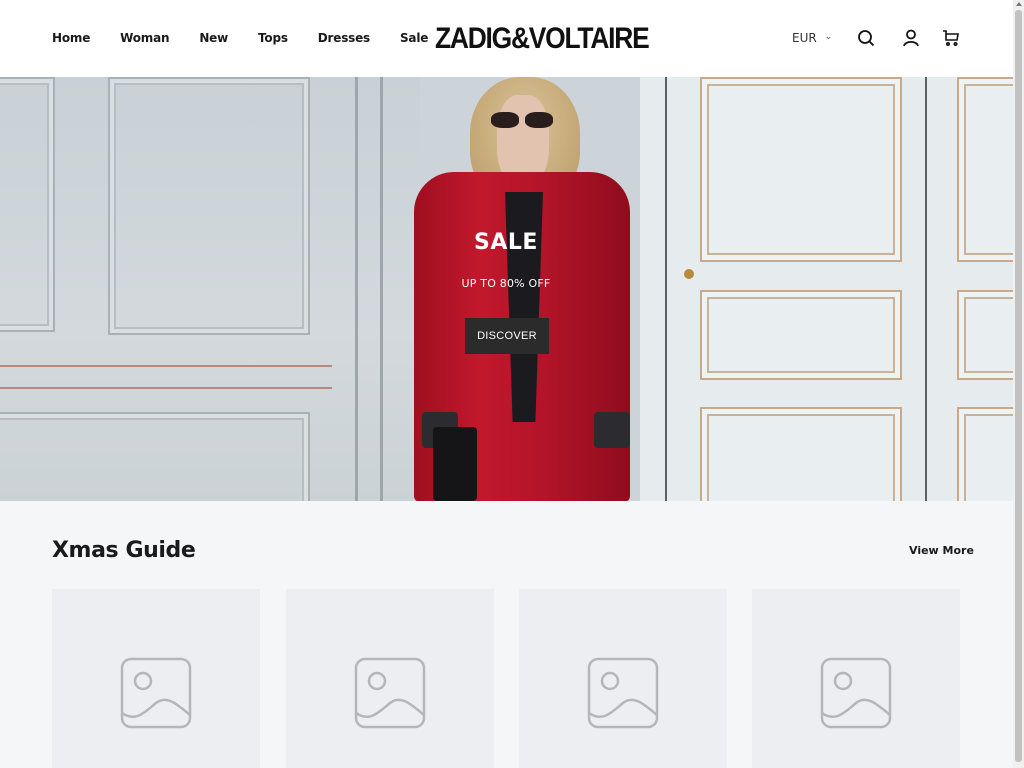 This screenshot has width=1024, height=768. Describe the element at coordinates (506, 260) in the screenshot. I see `hero-content: SALE UP TO 80% OFF` at that location.